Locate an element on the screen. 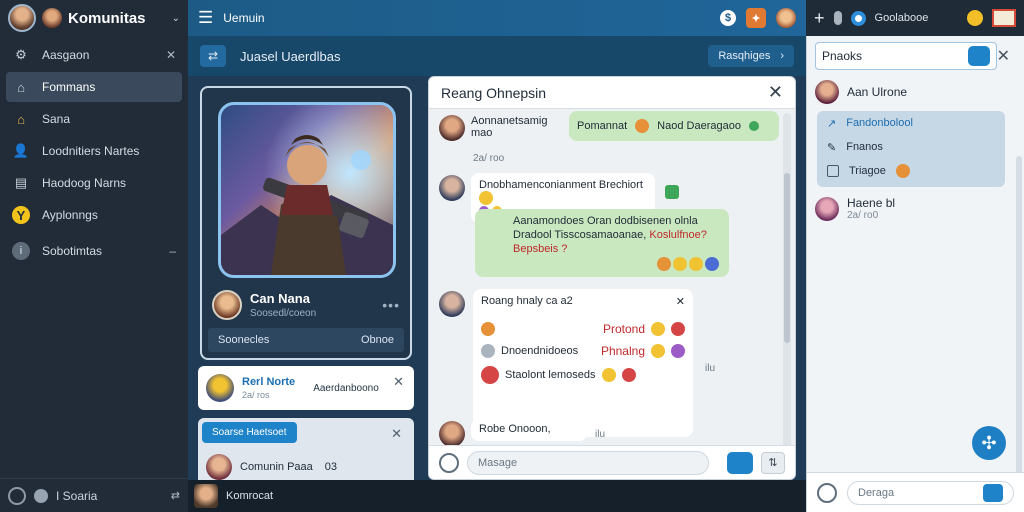 Image resolution: width=1024 pixels, height=512 pixels. right-message-input: Deraga is located at coordinates (930, 492).